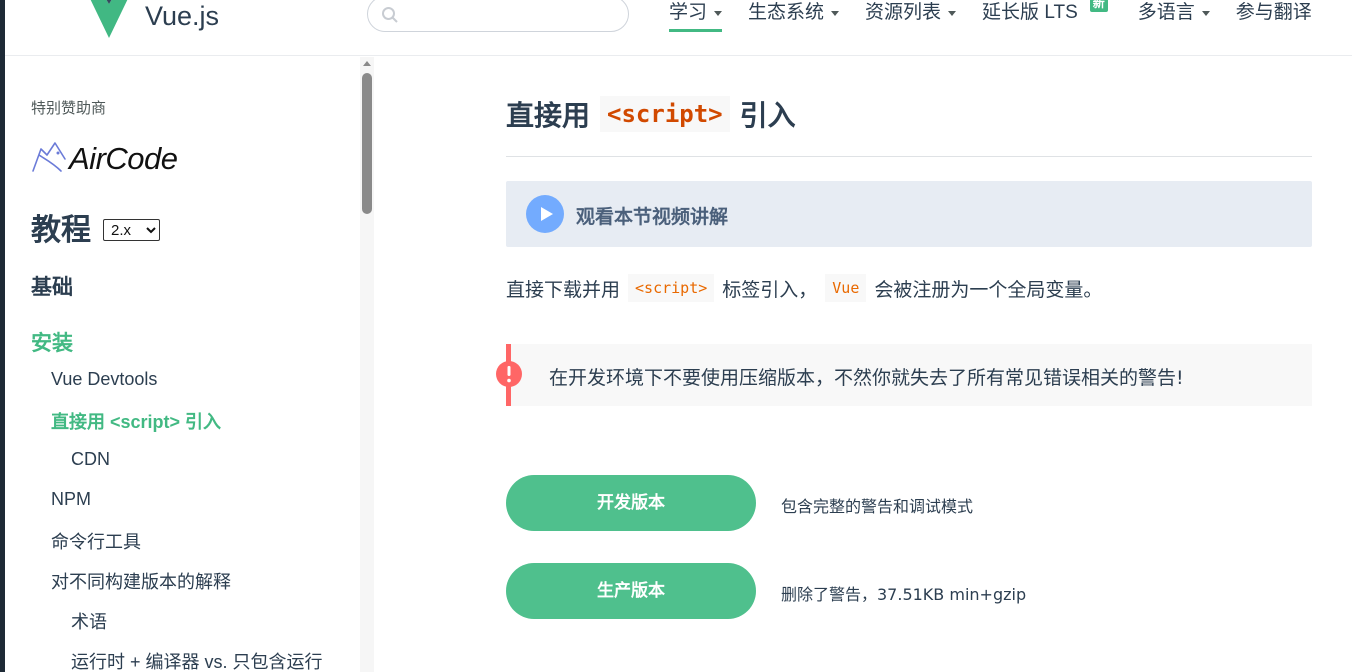 The height and width of the screenshot is (672, 1352). I want to click on version-select: 2.x, so click(131, 230).